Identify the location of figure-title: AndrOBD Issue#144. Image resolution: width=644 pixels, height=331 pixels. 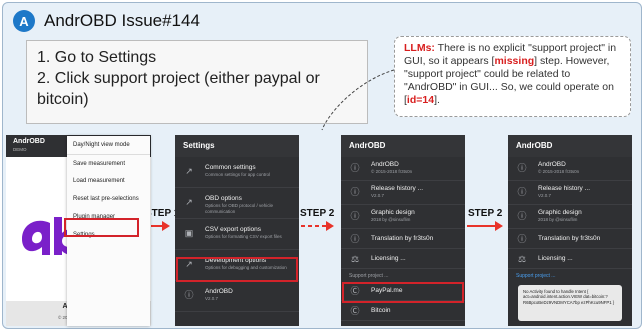
(122, 20).